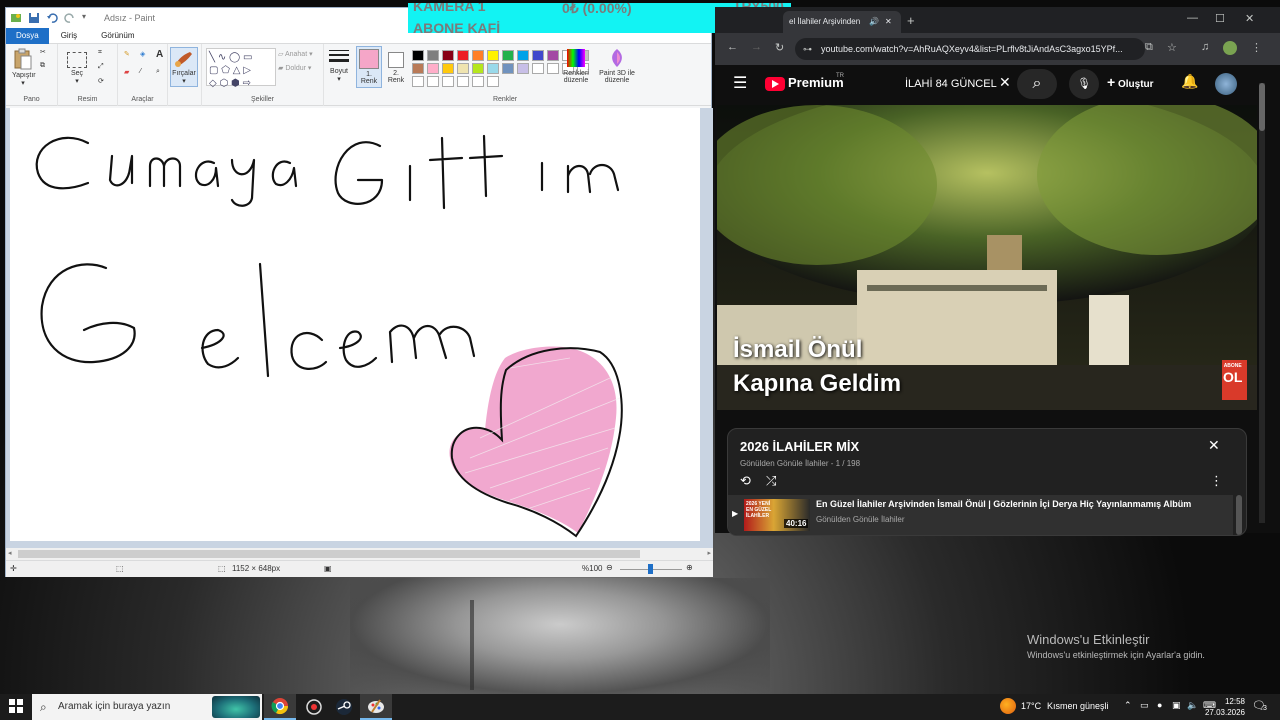  I want to click on brushes-button: Fırçalar ▾, so click(184, 67).